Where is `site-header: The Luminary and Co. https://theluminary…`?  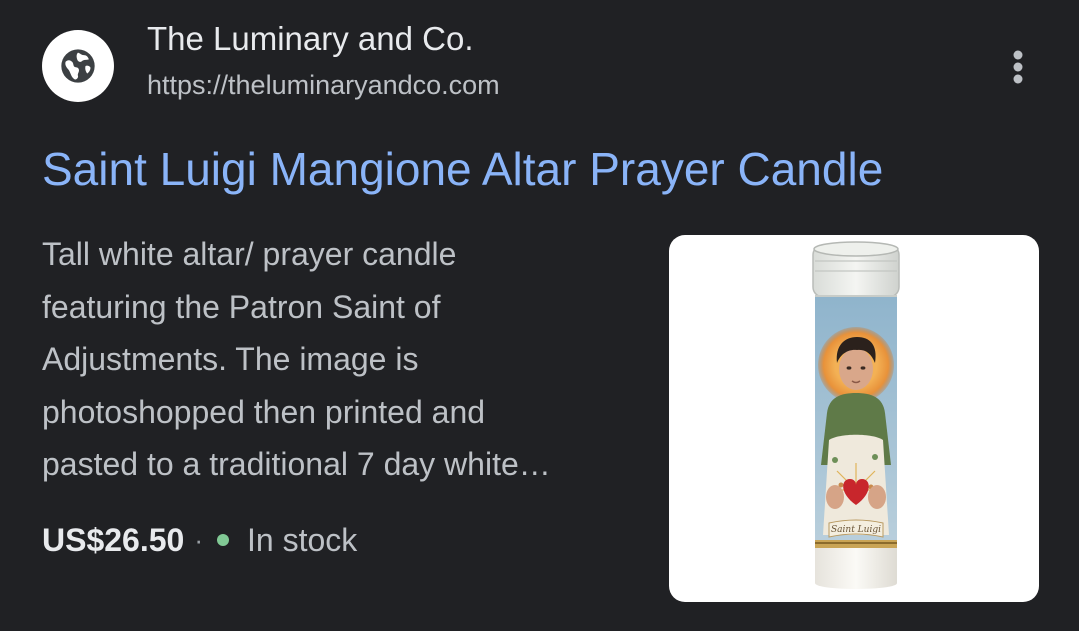
site-header: The Luminary and Co. https://theluminary… is located at coordinates (522, 63).